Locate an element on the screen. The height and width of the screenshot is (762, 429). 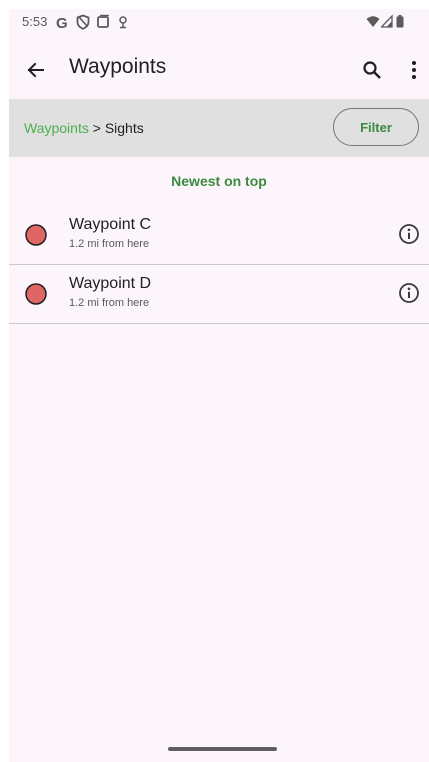
google-g-icon: G is located at coordinates (62, 22).